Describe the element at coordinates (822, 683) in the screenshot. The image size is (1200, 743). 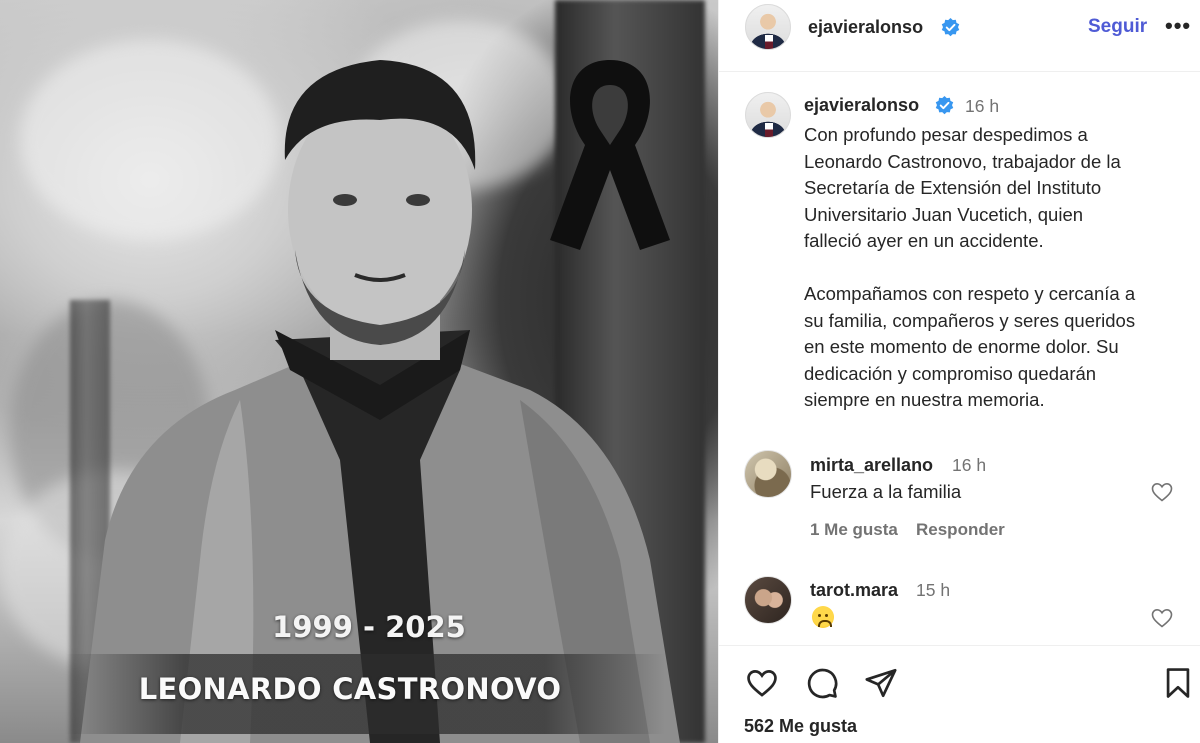
I see `comment-bubble-icon` at that location.